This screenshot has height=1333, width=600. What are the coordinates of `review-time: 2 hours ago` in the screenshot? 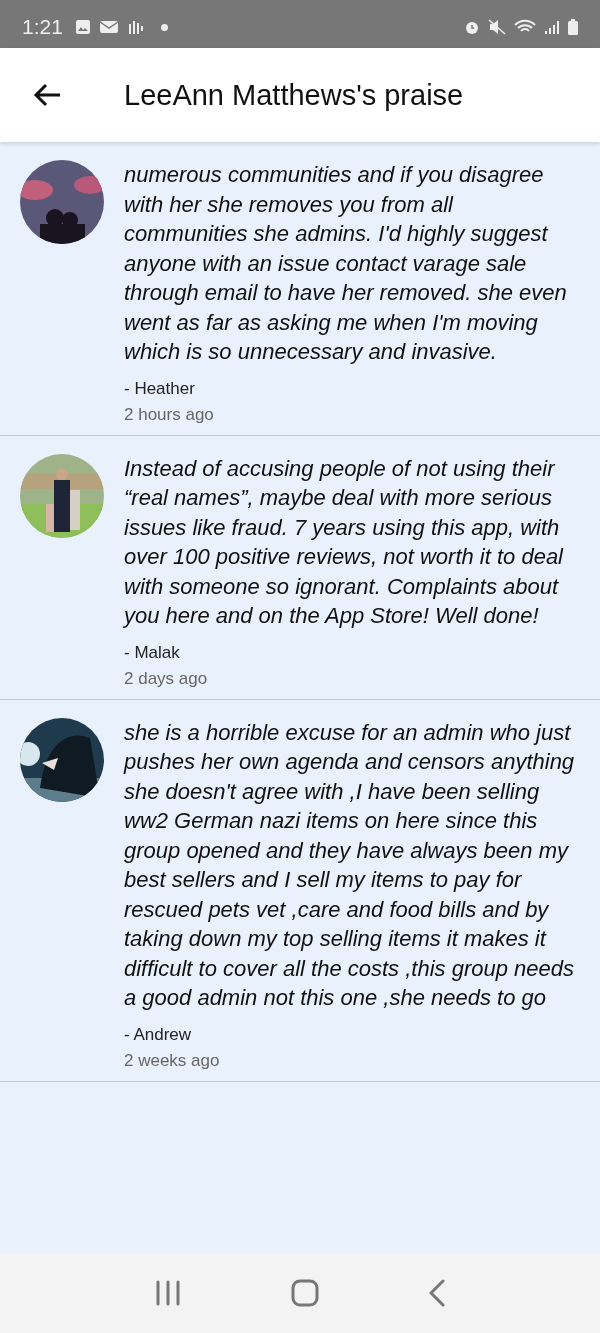 It's located at (169, 414).